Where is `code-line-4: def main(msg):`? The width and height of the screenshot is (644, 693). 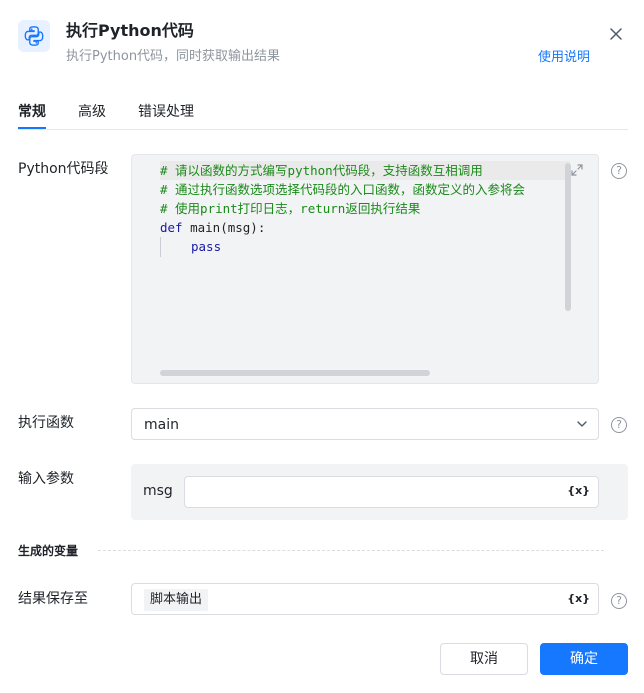
code-line-4: def main(msg): is located at coordinates (212, 227).